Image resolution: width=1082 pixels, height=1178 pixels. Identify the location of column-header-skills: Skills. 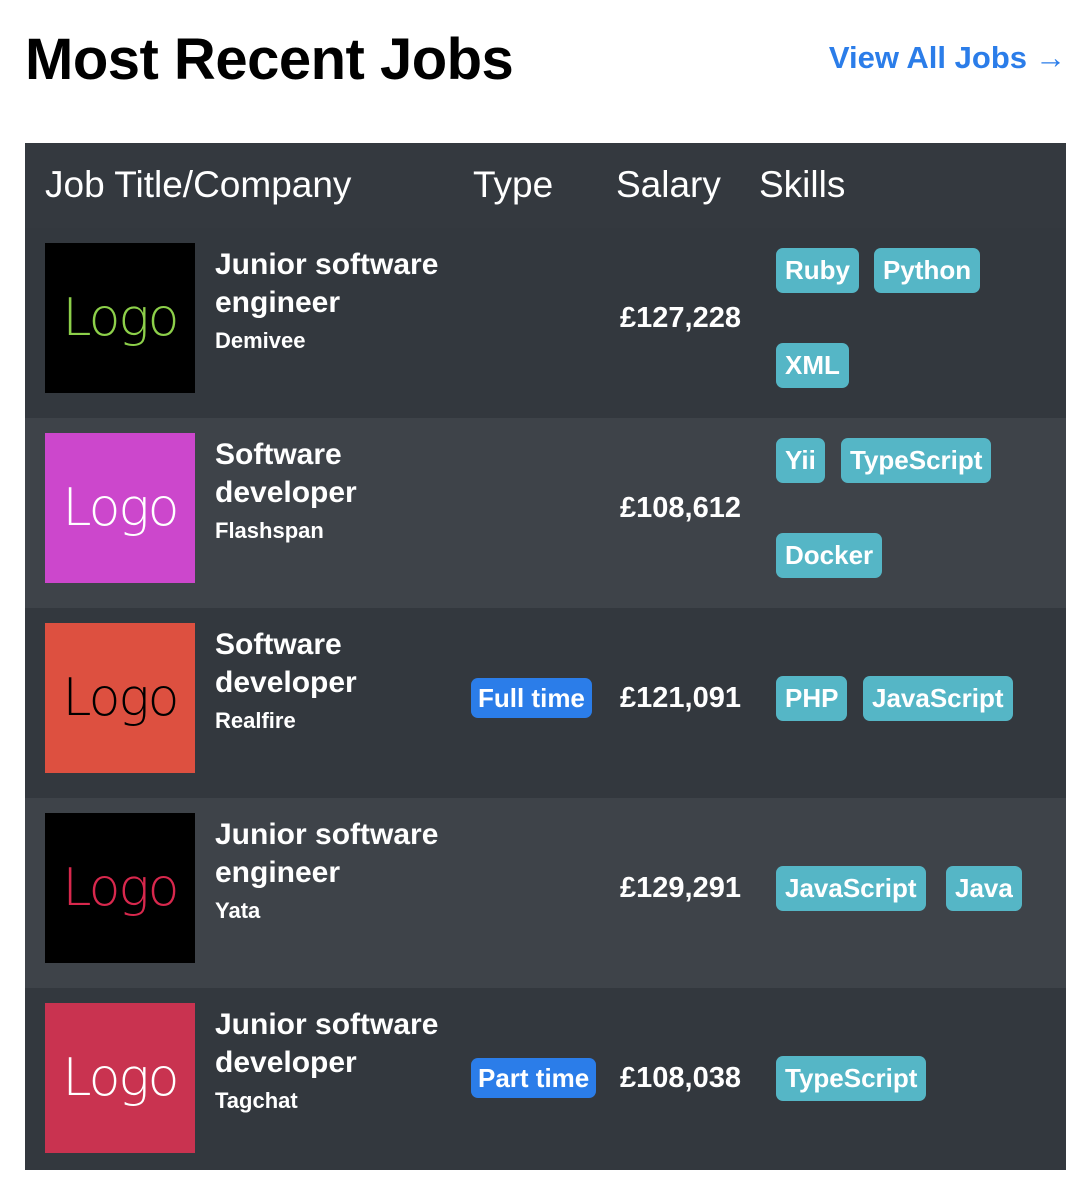
(802, 184).